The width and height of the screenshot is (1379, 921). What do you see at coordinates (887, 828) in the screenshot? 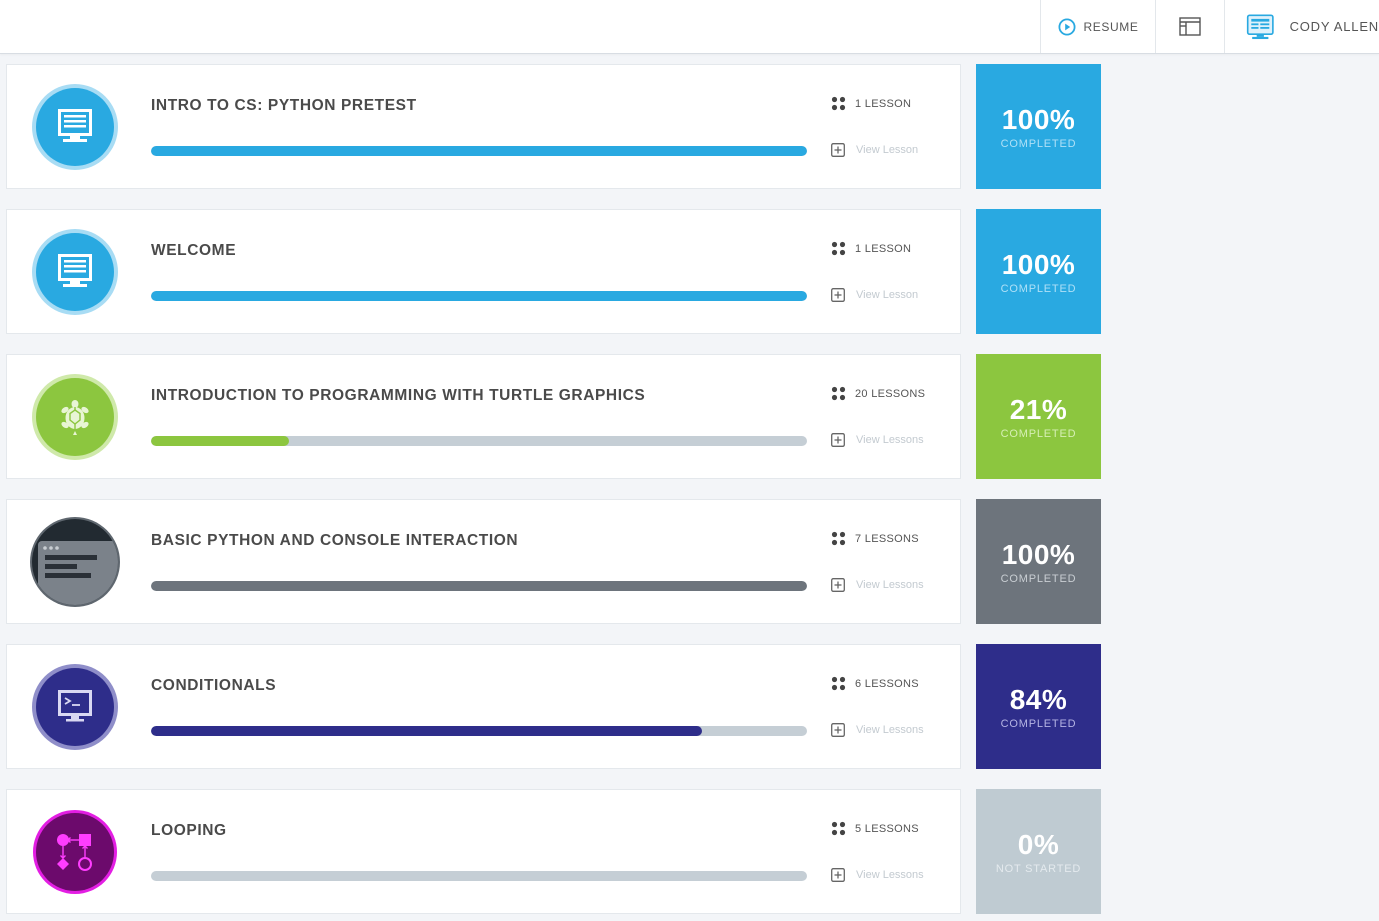
I see `lesson-count-label: 5 LESSONS` at bounding box center [887, 828].